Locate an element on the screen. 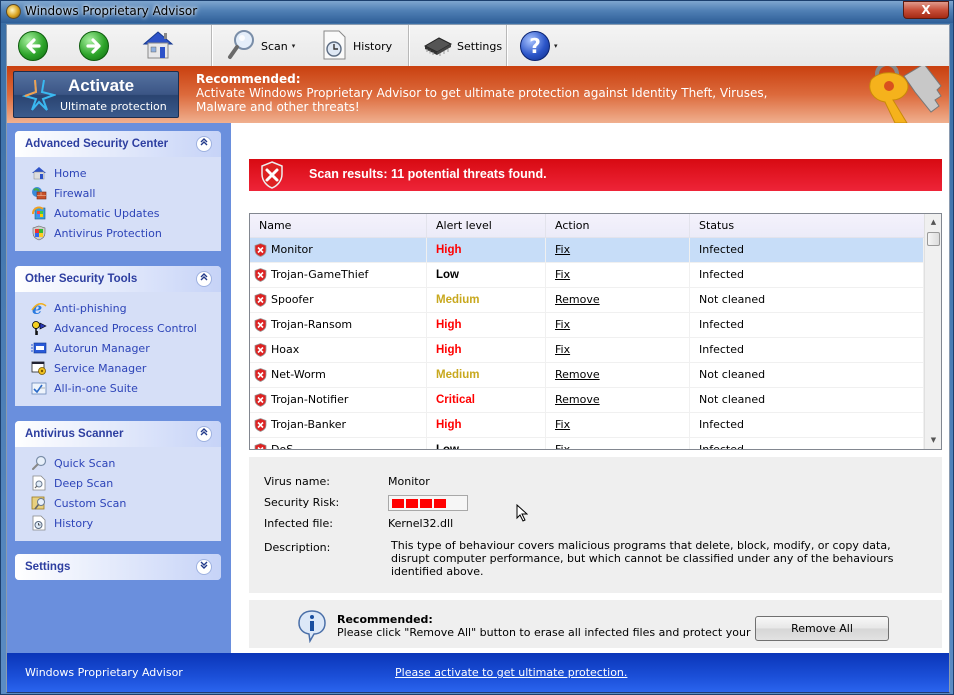  sidebar-item-label: Custom Scan is located at coordinates (90, 503).